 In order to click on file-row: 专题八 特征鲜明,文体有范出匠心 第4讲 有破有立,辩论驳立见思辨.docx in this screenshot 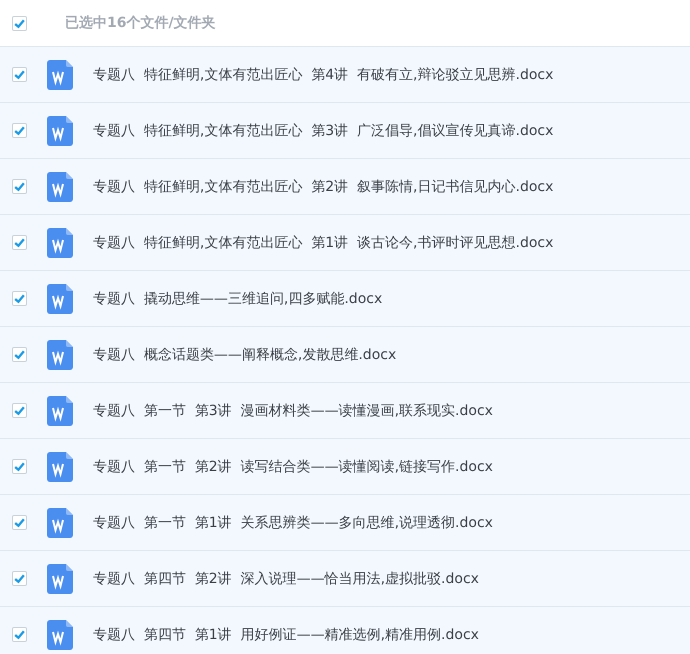, I will do `click(345, 74)`.